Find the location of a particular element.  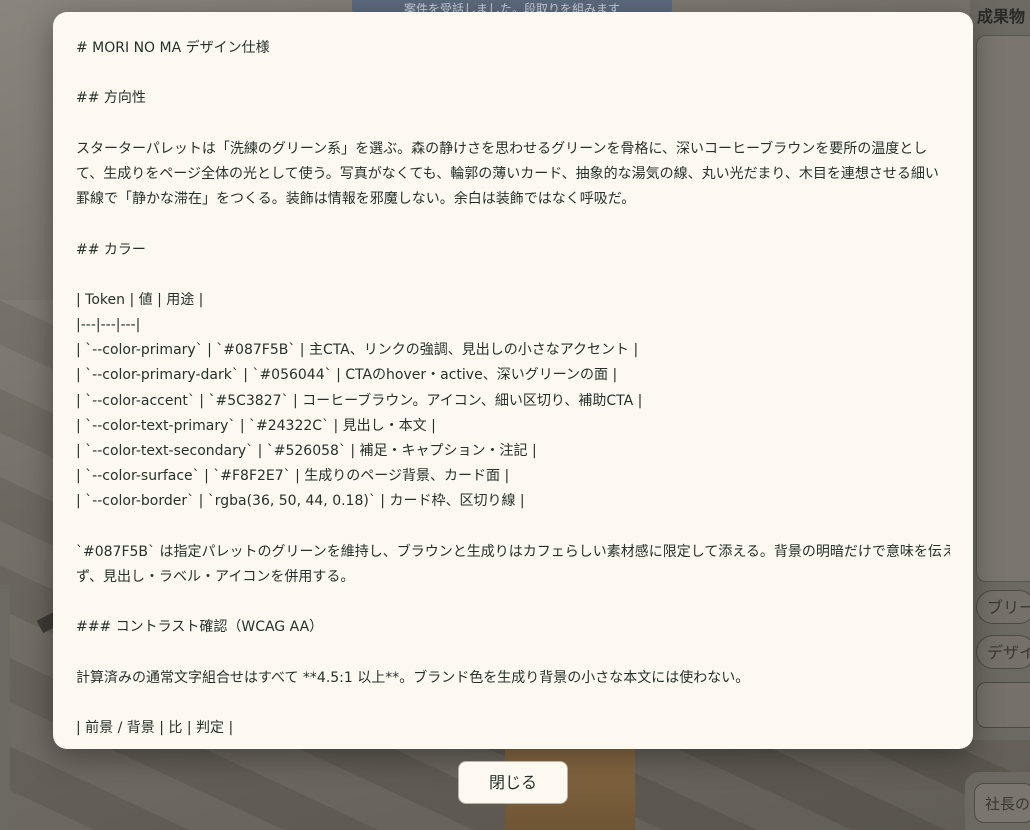

chat-input: 社長の is located at coordinates (1002, 803).